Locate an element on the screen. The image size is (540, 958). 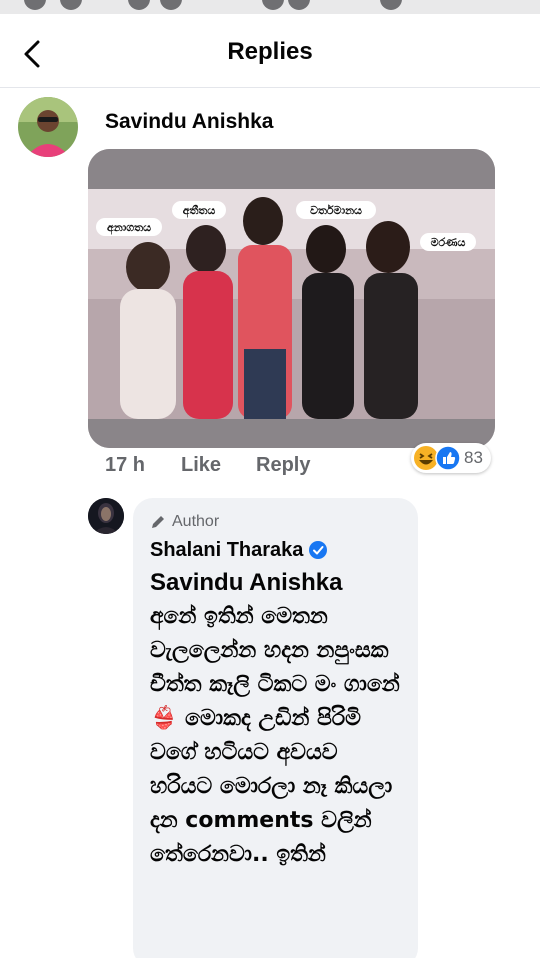
page-title: Replies is located at coordinates (270, 51).